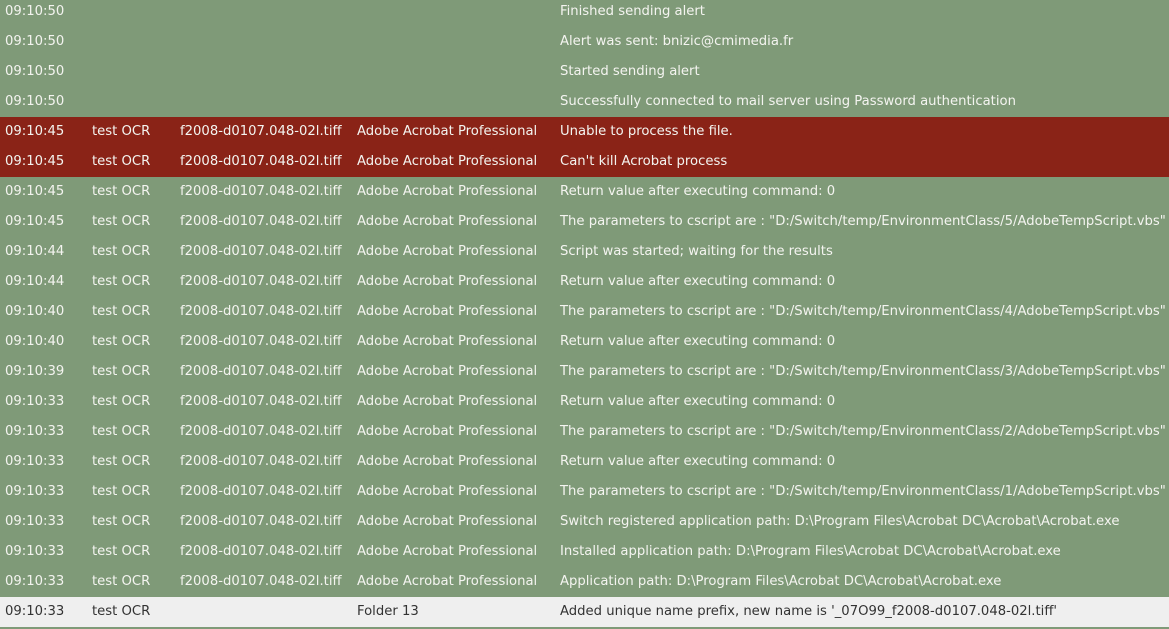 This screenshot has width=1169, height=629. What do you see at coordinates (646, 131) in the screenshot?
I see `log-cell-message: Unable to process the file.` at bounding box center [646, 131].